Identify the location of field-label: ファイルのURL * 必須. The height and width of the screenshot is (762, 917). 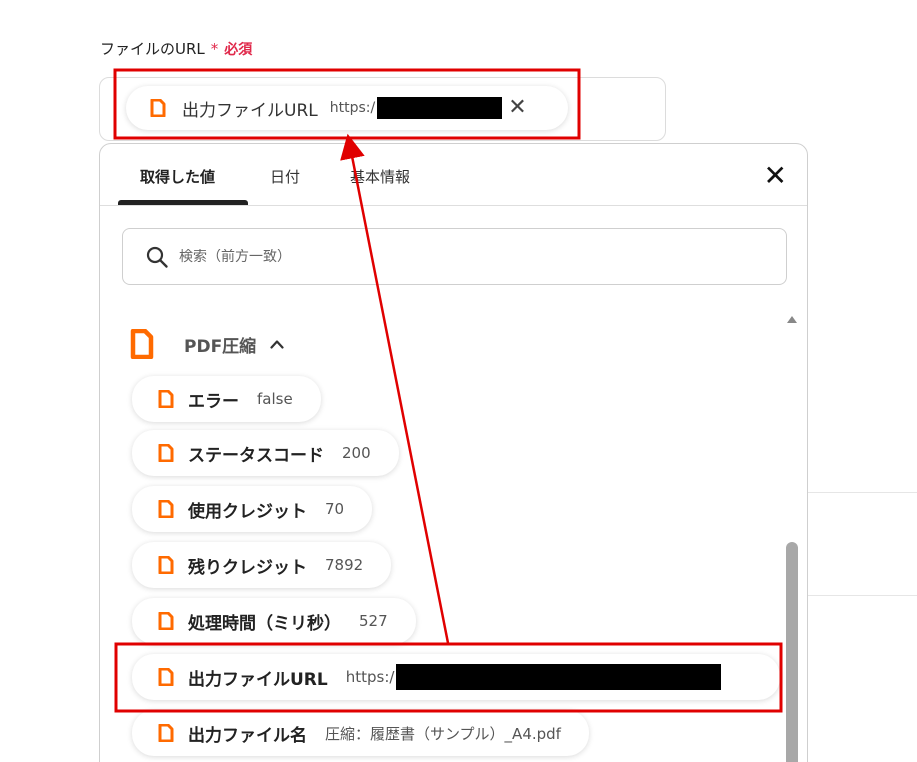
(176, 48).